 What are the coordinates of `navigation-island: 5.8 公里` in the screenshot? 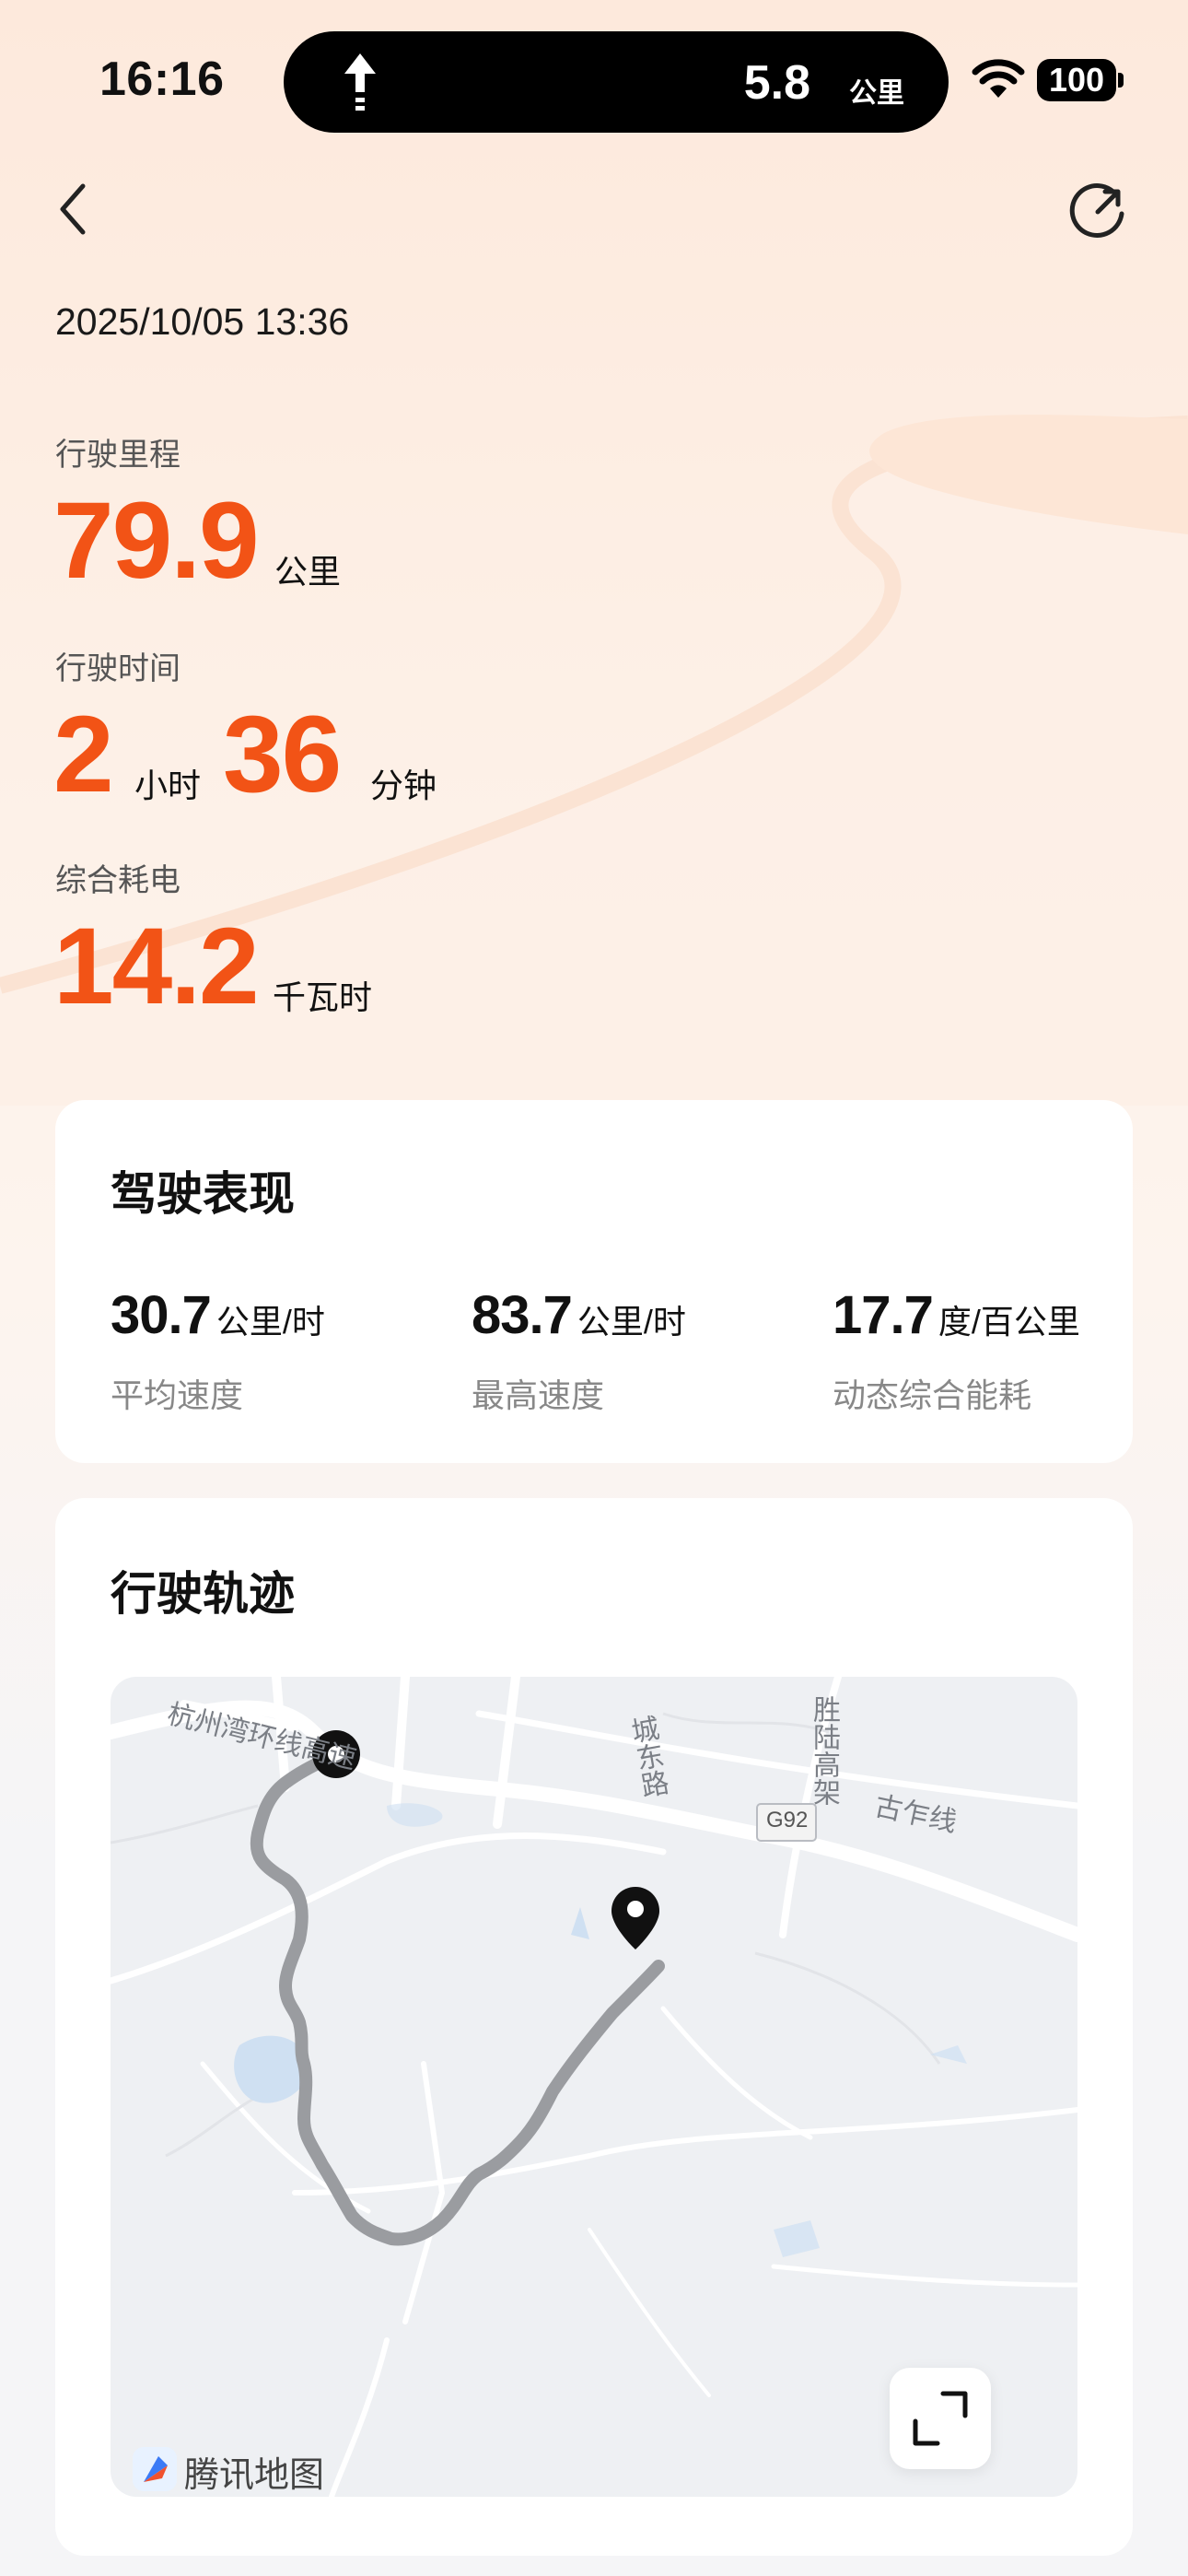 It's located at (616, 82).